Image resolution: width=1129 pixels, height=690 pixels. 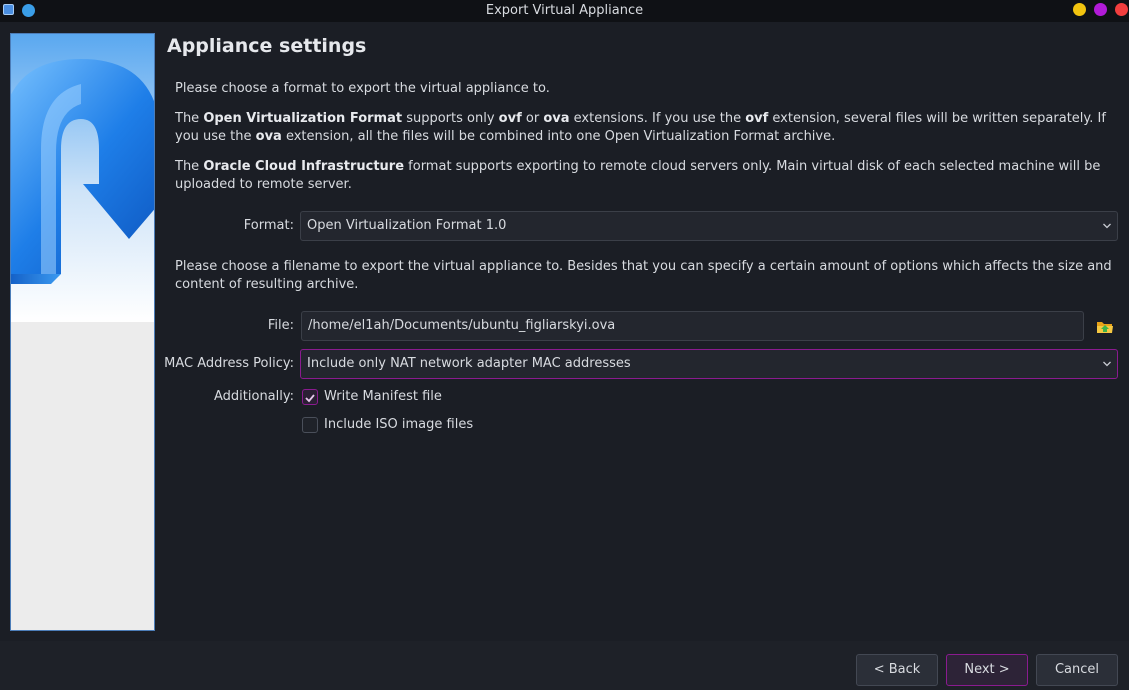 What do you see at coordinates (1105, 327) in the screenshot?
I see `folder-open-icon` at bounding box center [1105, 327].